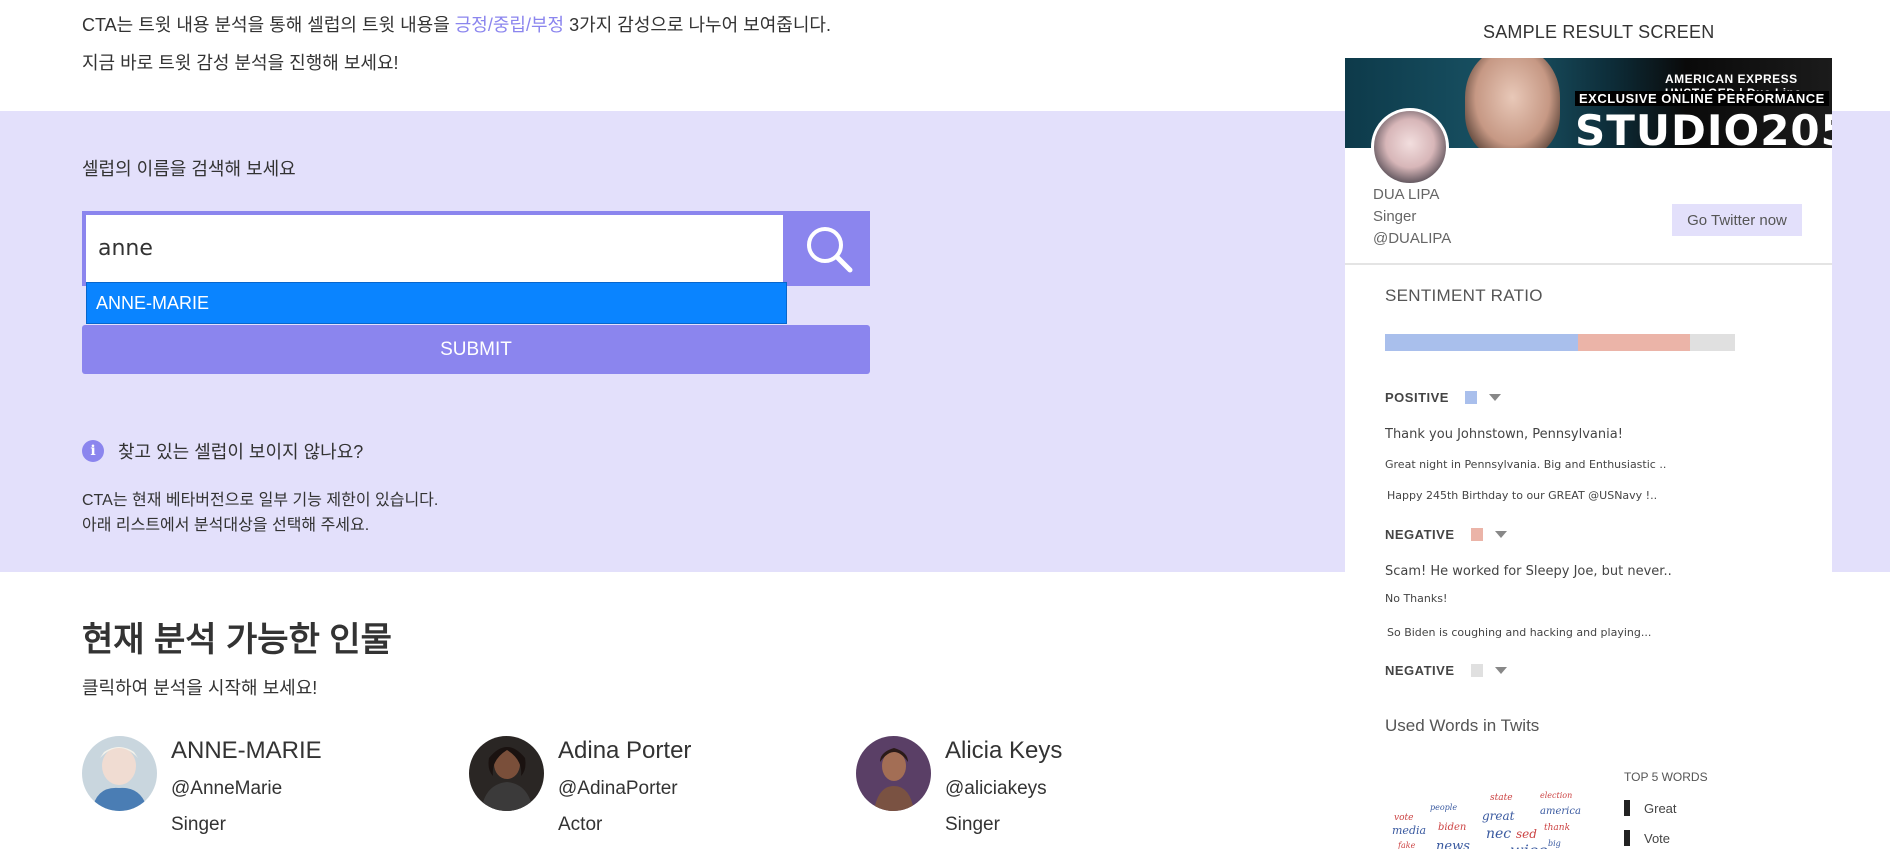 The image size is (1890, 849). Describe the element at coordinates (227, 788) in the screenshot. I see `person-handle: @AnneMarie` at that location.